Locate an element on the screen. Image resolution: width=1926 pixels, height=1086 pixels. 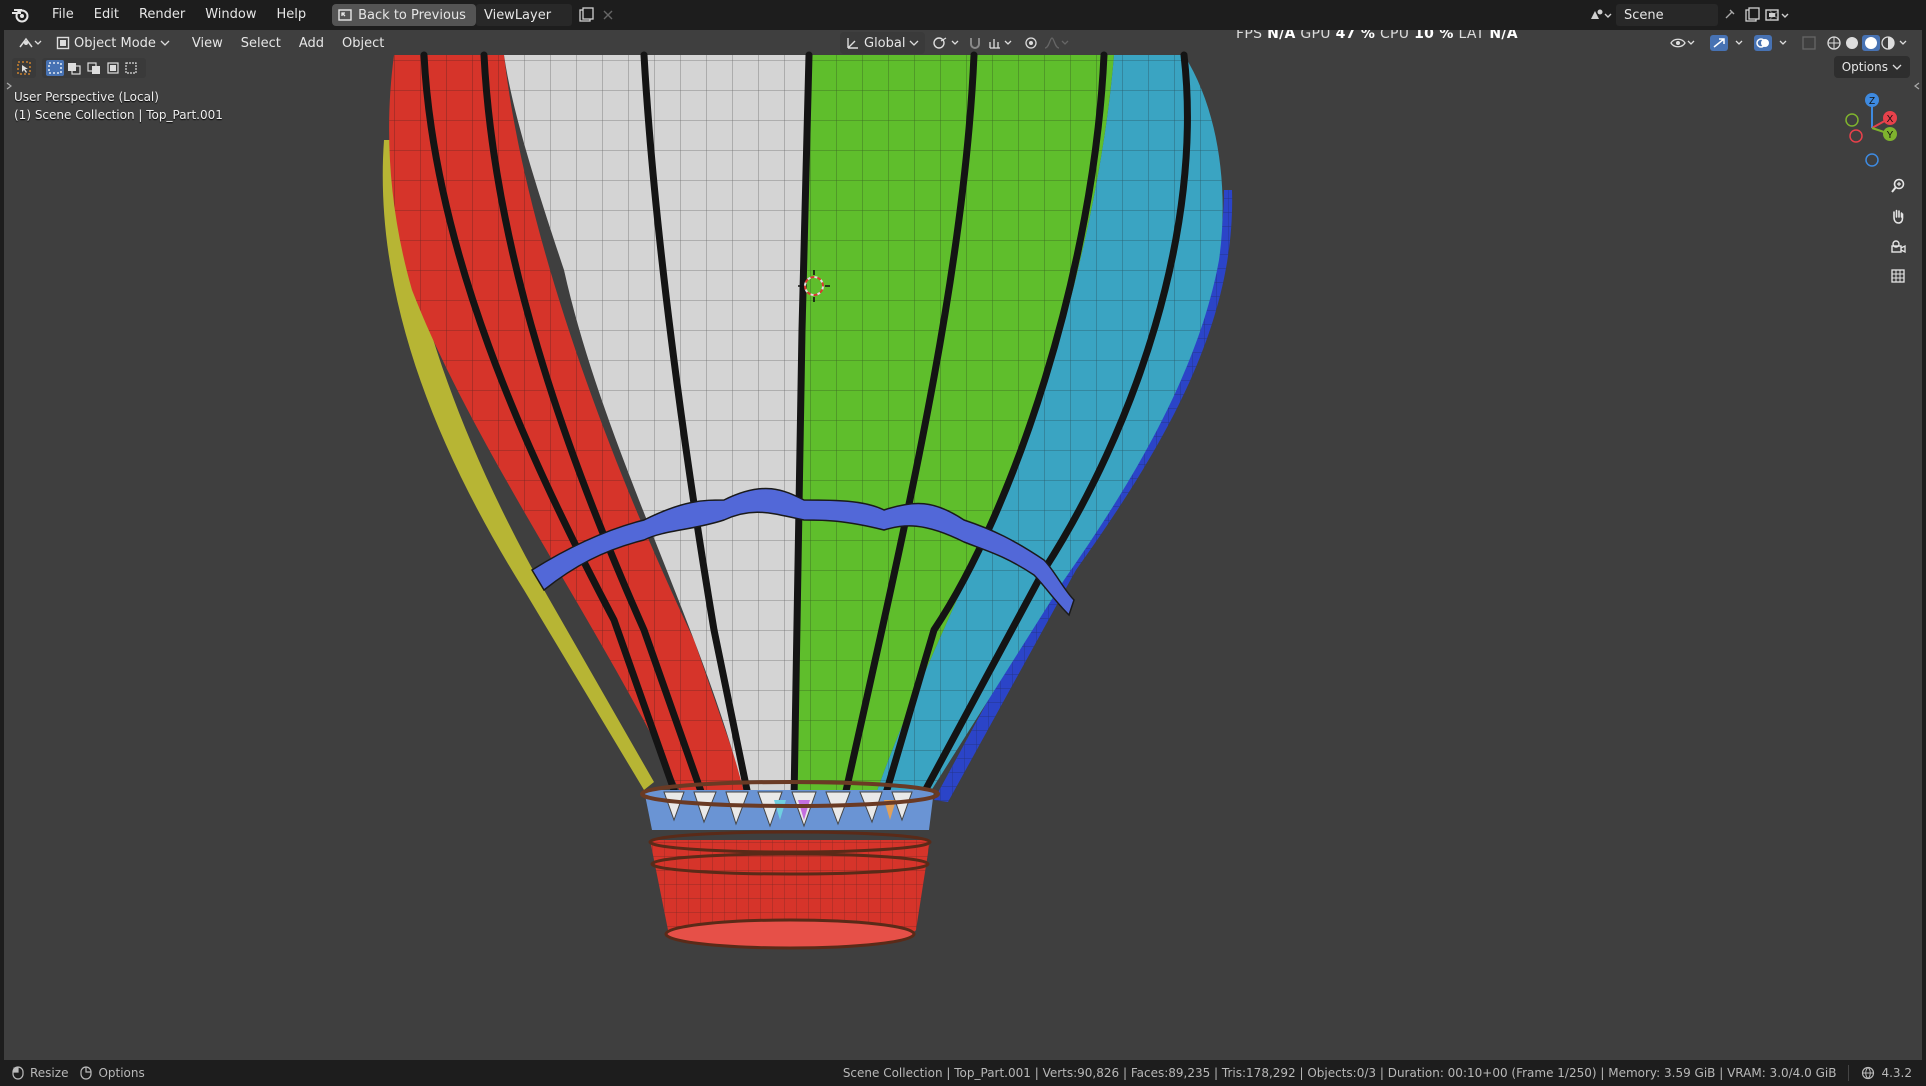
lat-label: LAT is located at coordinates (1471, 36).